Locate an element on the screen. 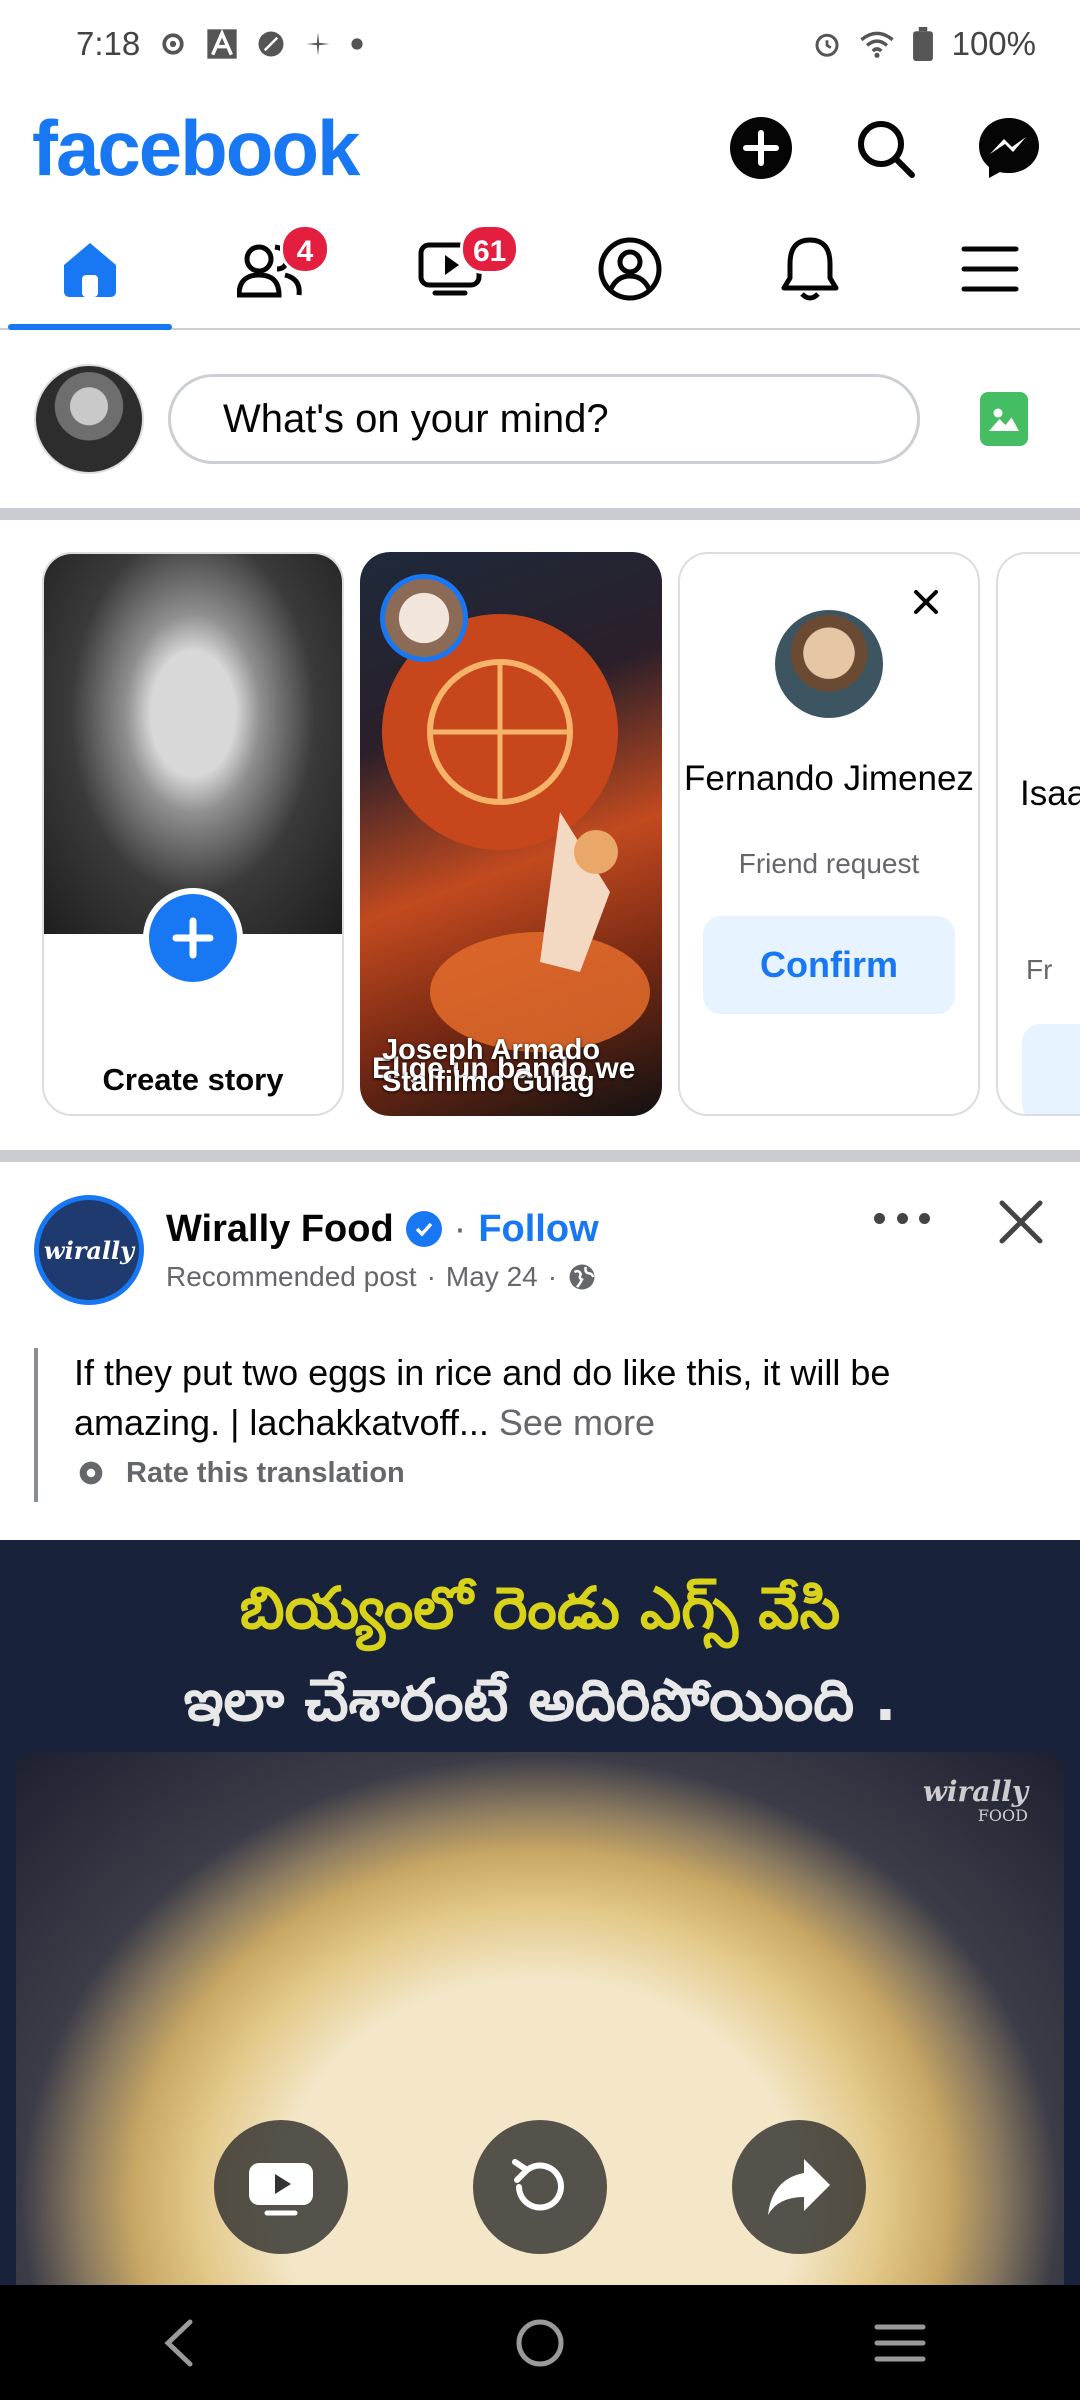 The height and width of the screenshot is (2400, 1080). back-icon is located at coordinates (178, 2342).